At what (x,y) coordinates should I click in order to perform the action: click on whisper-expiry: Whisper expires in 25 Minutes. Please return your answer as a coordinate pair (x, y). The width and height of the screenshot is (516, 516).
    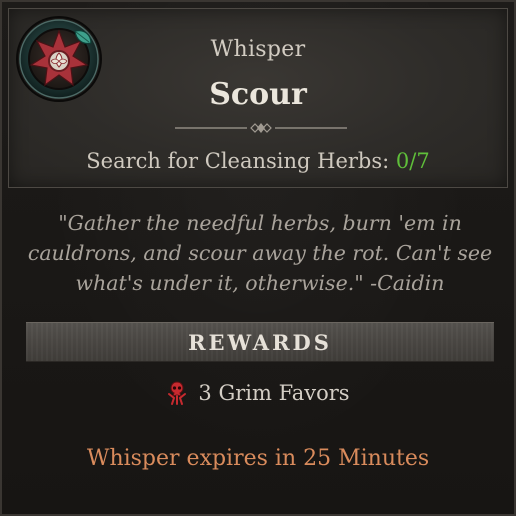
    Looking at the image, I should click on (258, 458).